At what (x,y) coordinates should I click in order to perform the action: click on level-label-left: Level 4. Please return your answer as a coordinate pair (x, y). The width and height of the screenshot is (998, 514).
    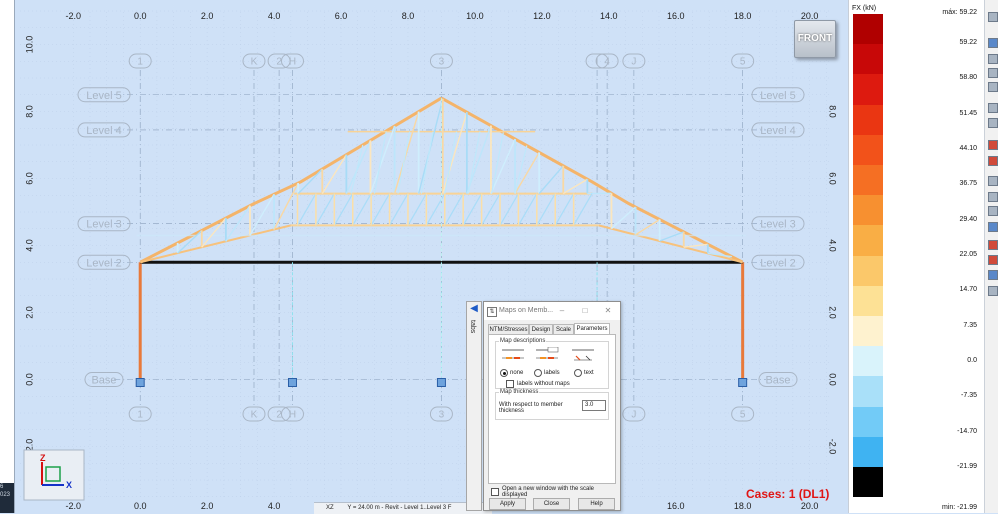
    Looking at the image, I should click on (103, 131).